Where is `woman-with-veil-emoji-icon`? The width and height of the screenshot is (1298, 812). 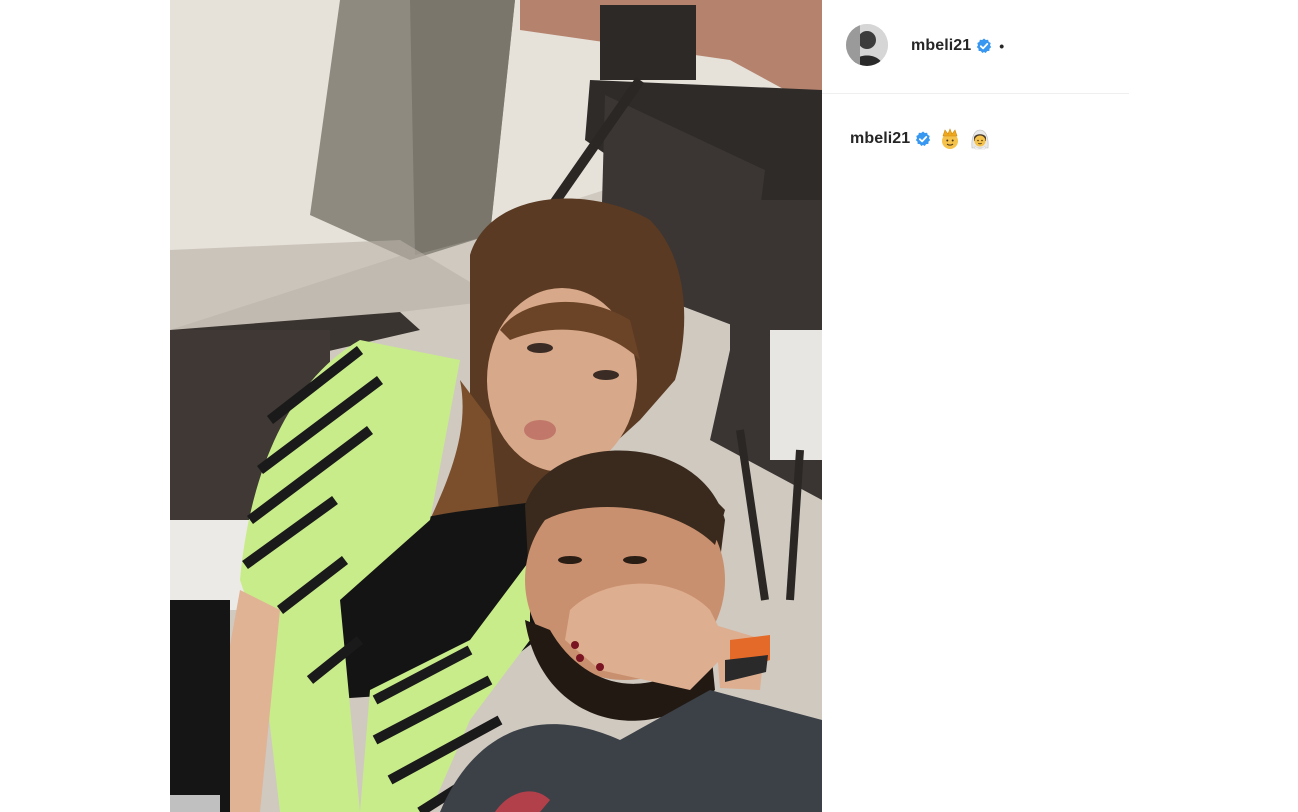 woman-with-veil-emoji-icon is located at coordinates (980, 139).